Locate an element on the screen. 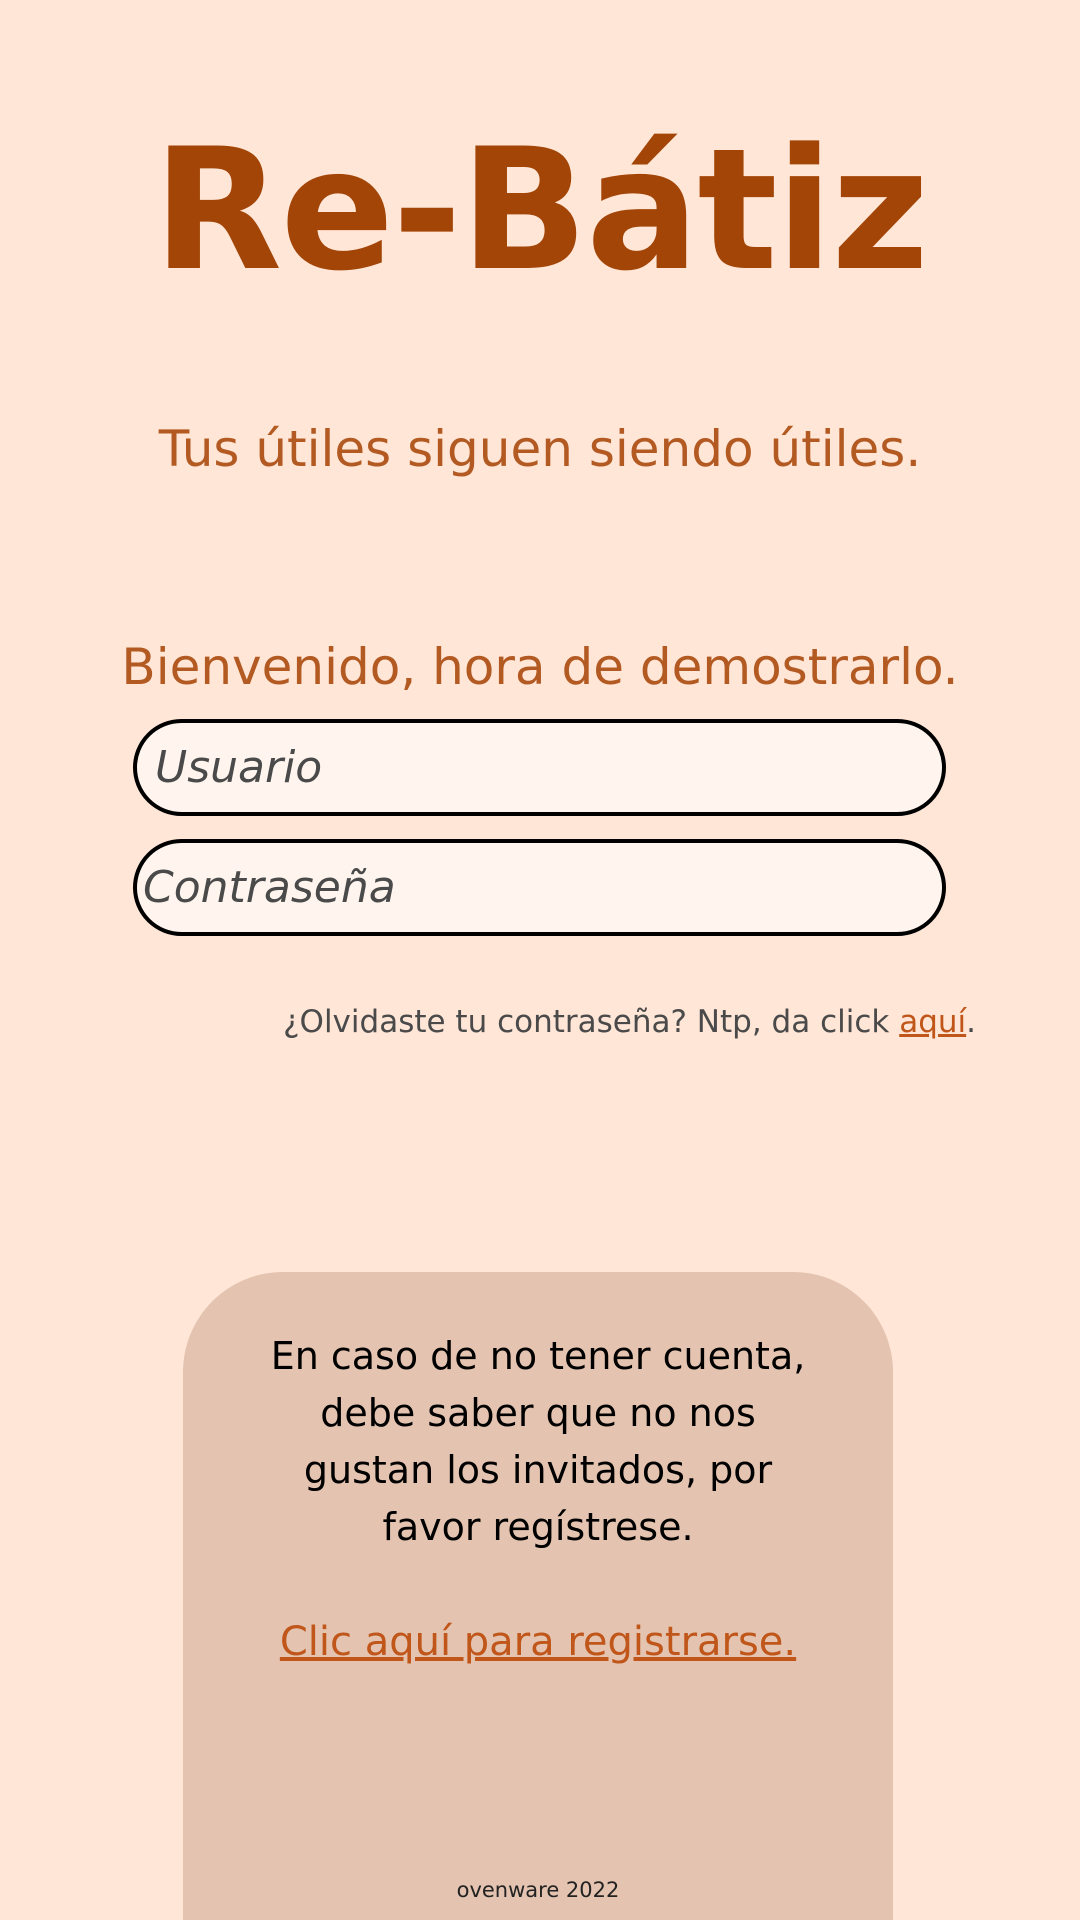  footer-text: ovenware 2022 is located at coordinates (538, 1890).